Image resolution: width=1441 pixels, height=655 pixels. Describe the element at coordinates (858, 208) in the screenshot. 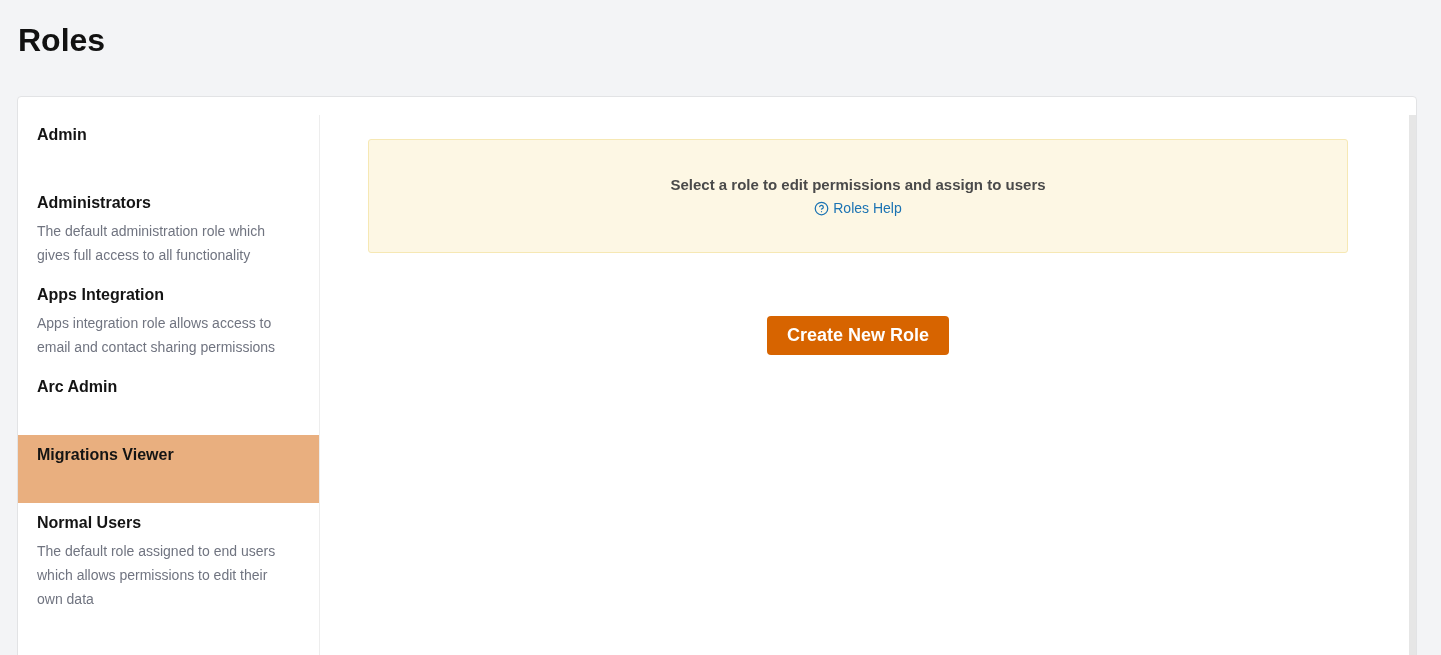

I see `roles-help-link: Roles Help` at that location.